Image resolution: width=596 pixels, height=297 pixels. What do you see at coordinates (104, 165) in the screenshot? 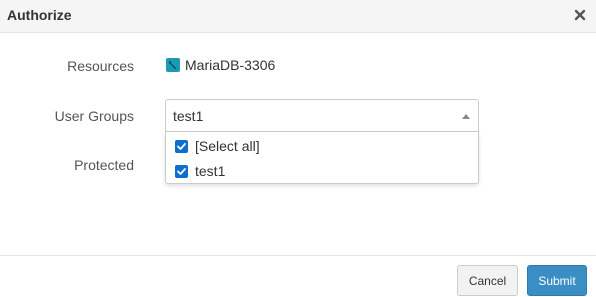
I see `protected-label: Protected` at bounding box center [104, 165].